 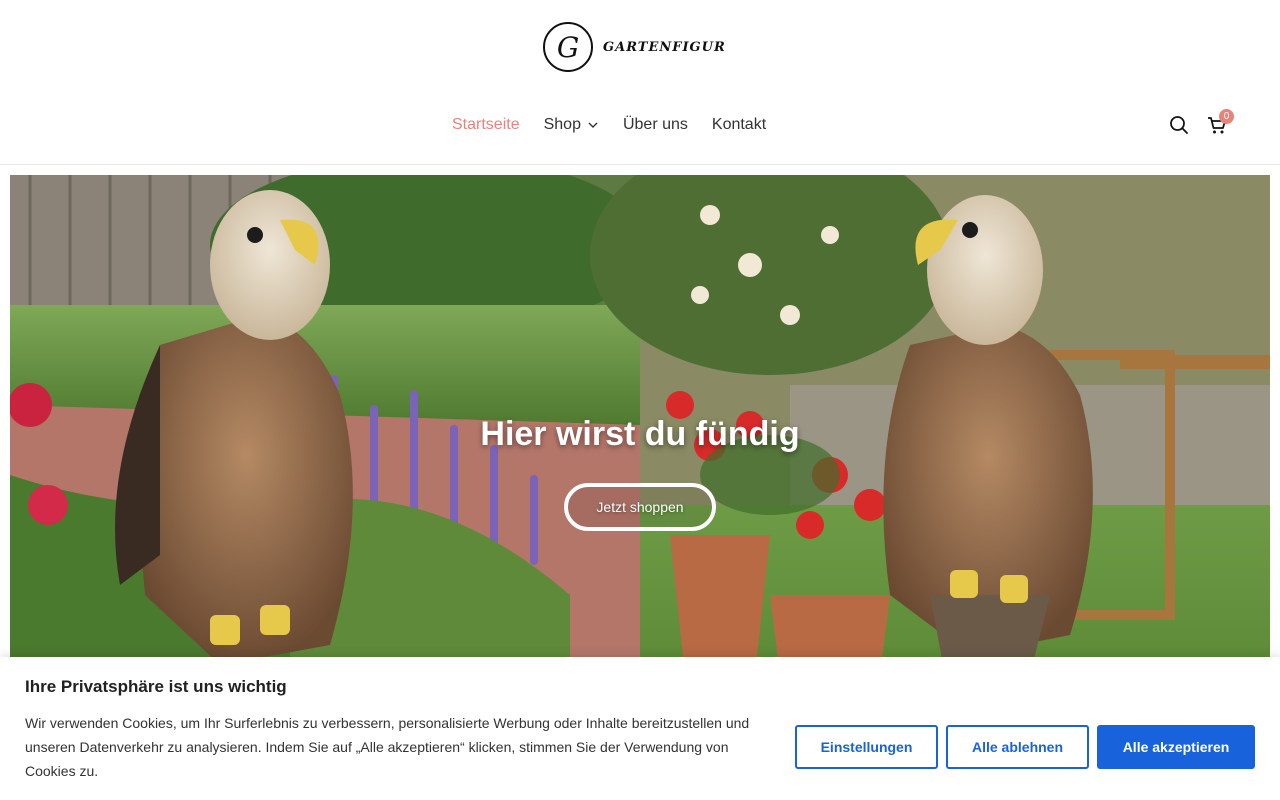 What do you see at coordinates (866, 747) in the screenshot?
I see `cookie-settings-button: Einstellungen` at bounding box center [866, 747].